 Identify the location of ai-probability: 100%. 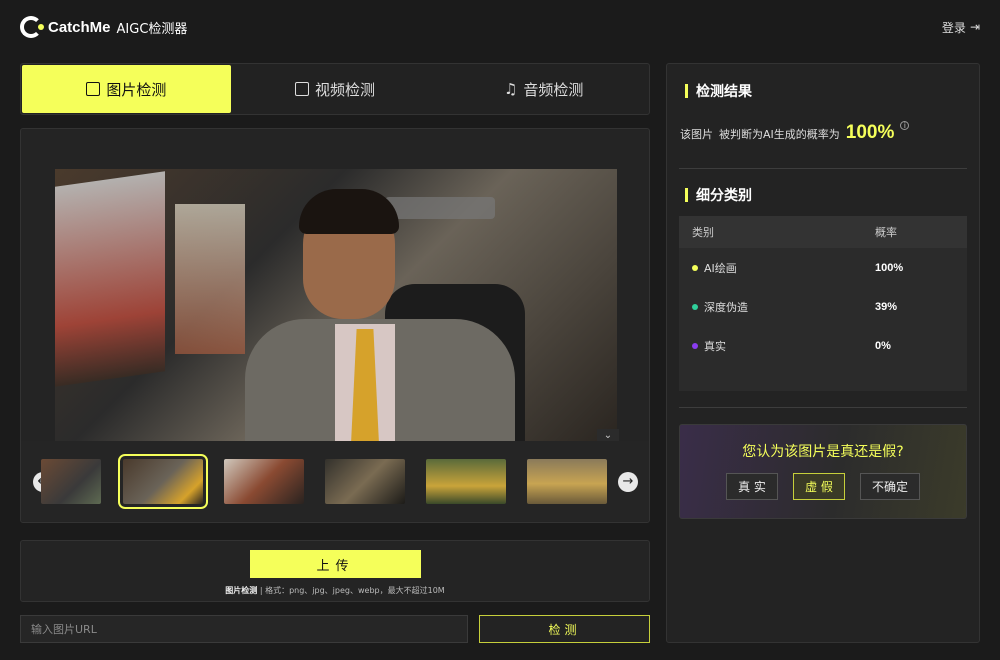
(870, 132).